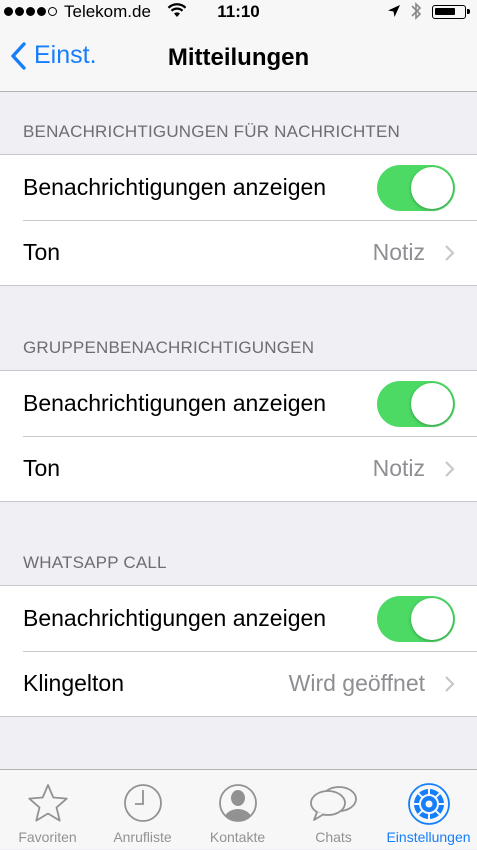  Describe the element at coordinates (212, 131) in the screenshot. I see `section-header-messages: BENACHRICHTIGUNGEN FÜR NACHRICHTEN` at that location.